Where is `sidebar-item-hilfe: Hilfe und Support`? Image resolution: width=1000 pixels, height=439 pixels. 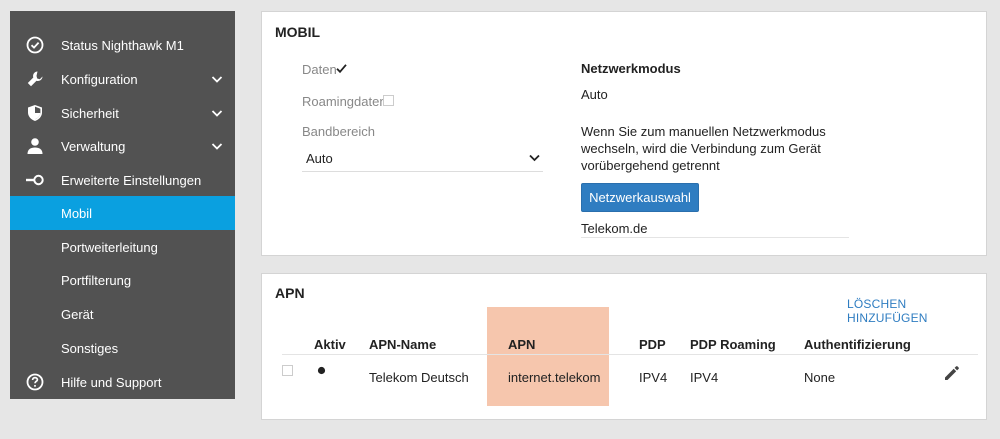
sidebar-item-hilfe: Hilfe und Support is located at coordinates (122, 382).